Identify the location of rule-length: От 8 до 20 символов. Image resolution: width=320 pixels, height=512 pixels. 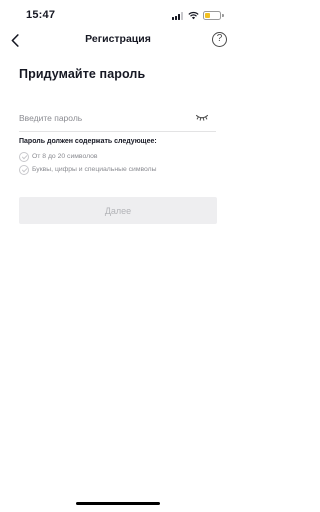
(58, 156).